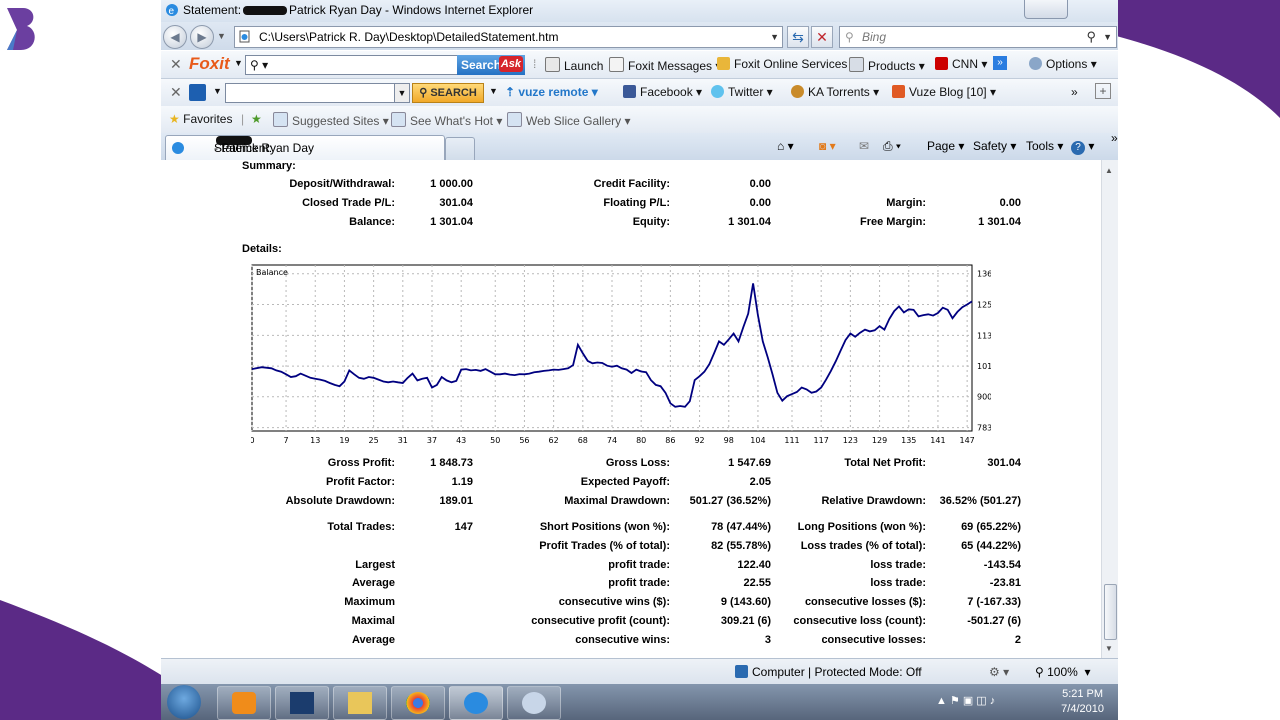  What do you see at coordinates (798, 37) in the screenshot?
I see `refresh-button: ⇆` at bounding box center [798, 37].